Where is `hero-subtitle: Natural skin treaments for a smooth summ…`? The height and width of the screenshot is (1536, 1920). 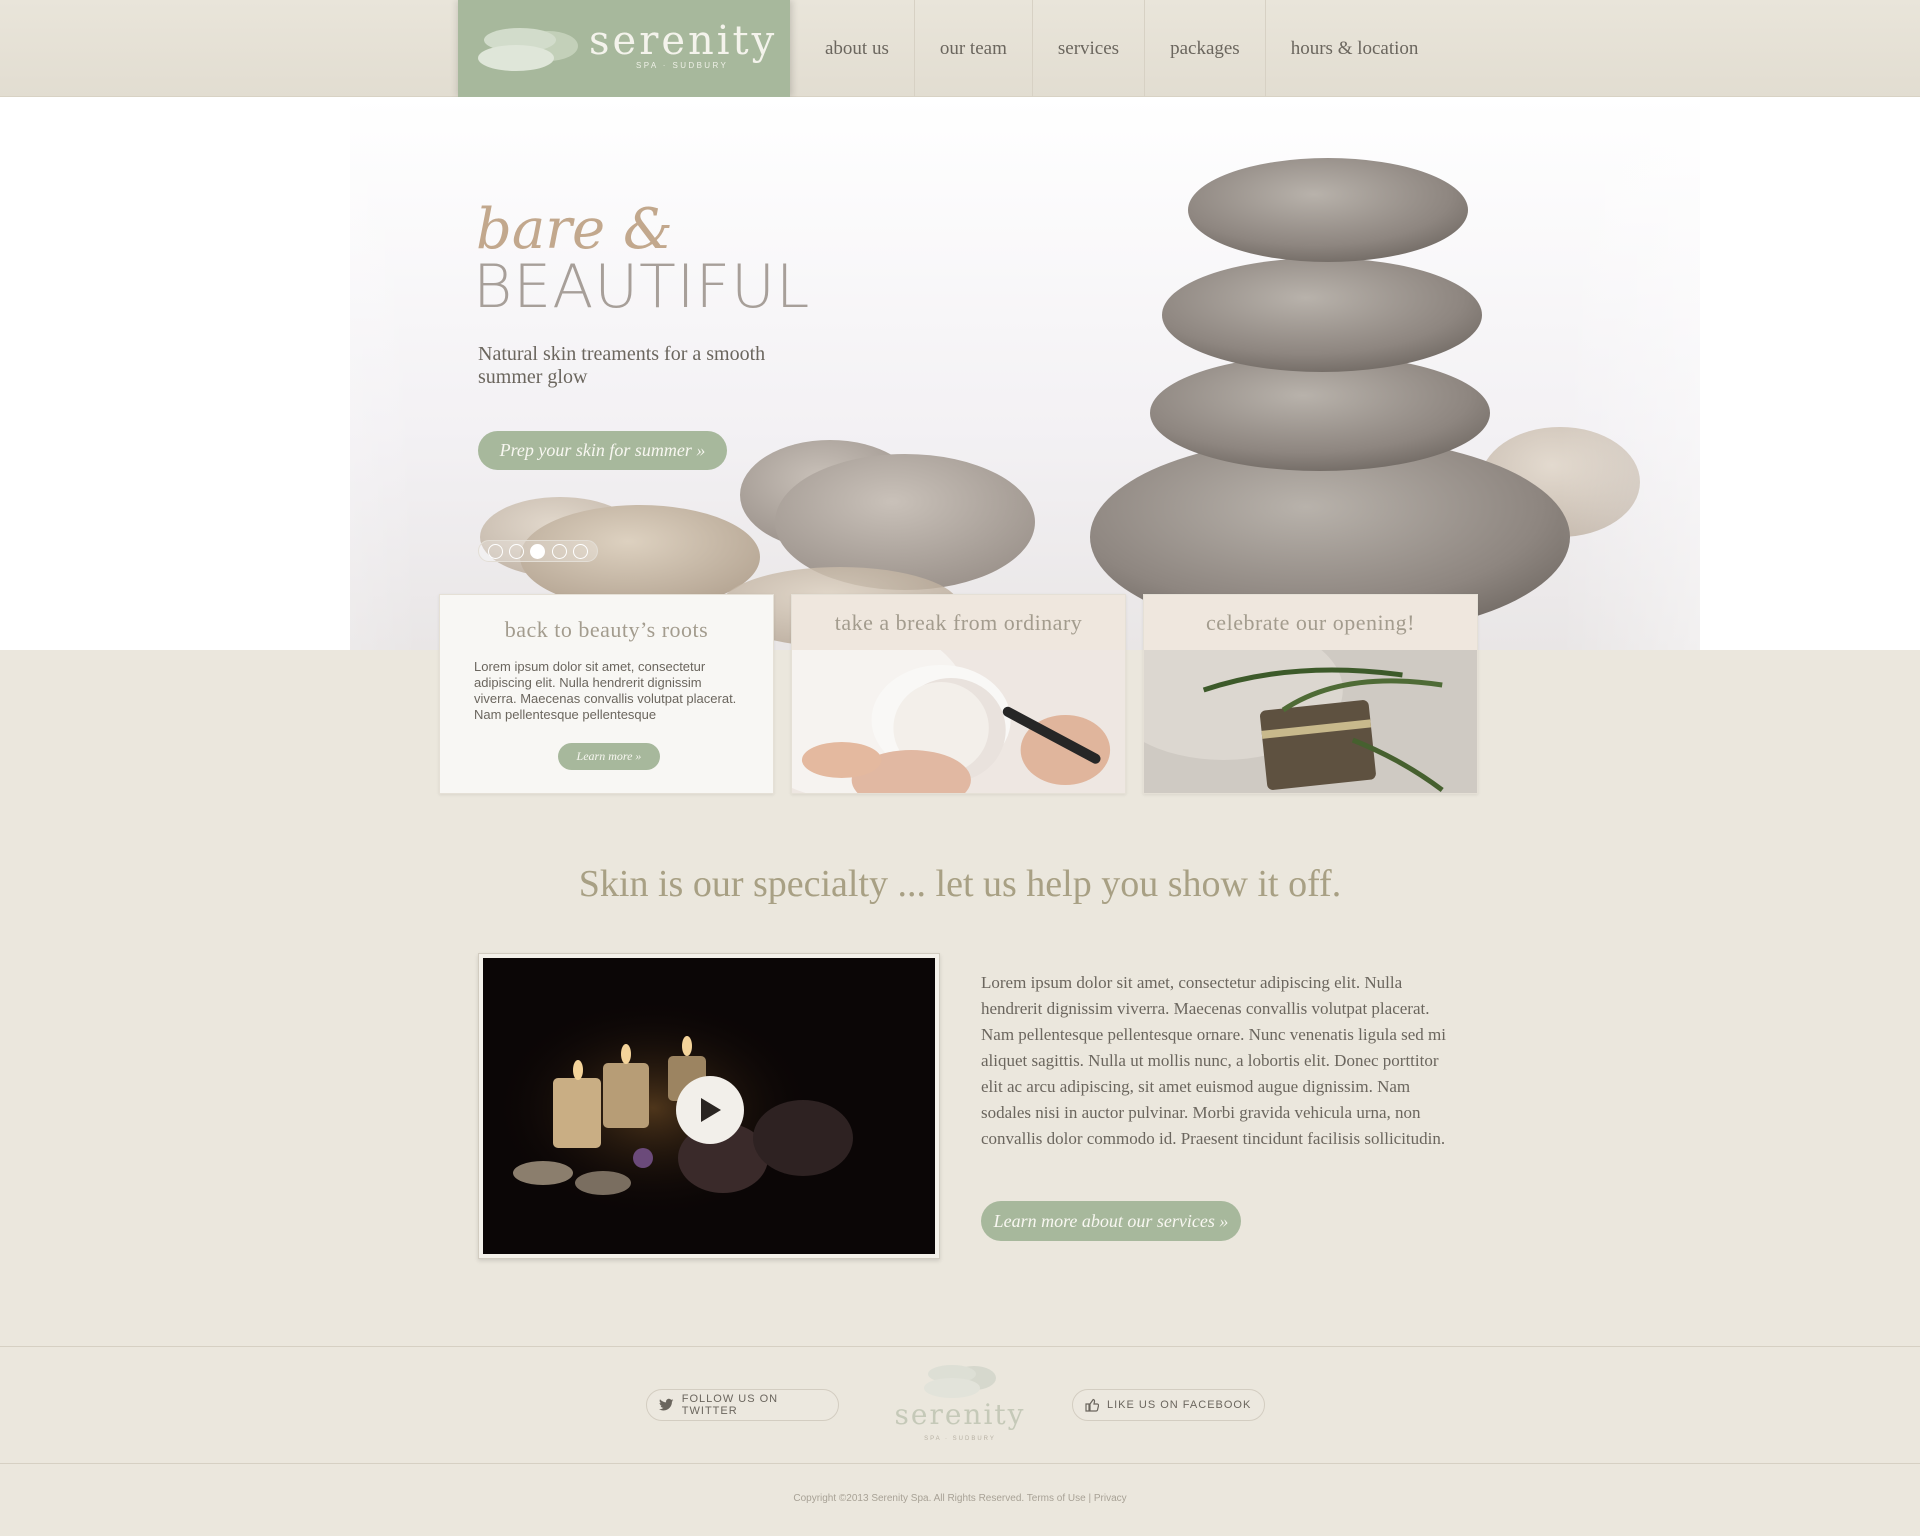
hero-subtitle: Natural skin treaments for a smooth summ… is located at coordinates (622, 365).